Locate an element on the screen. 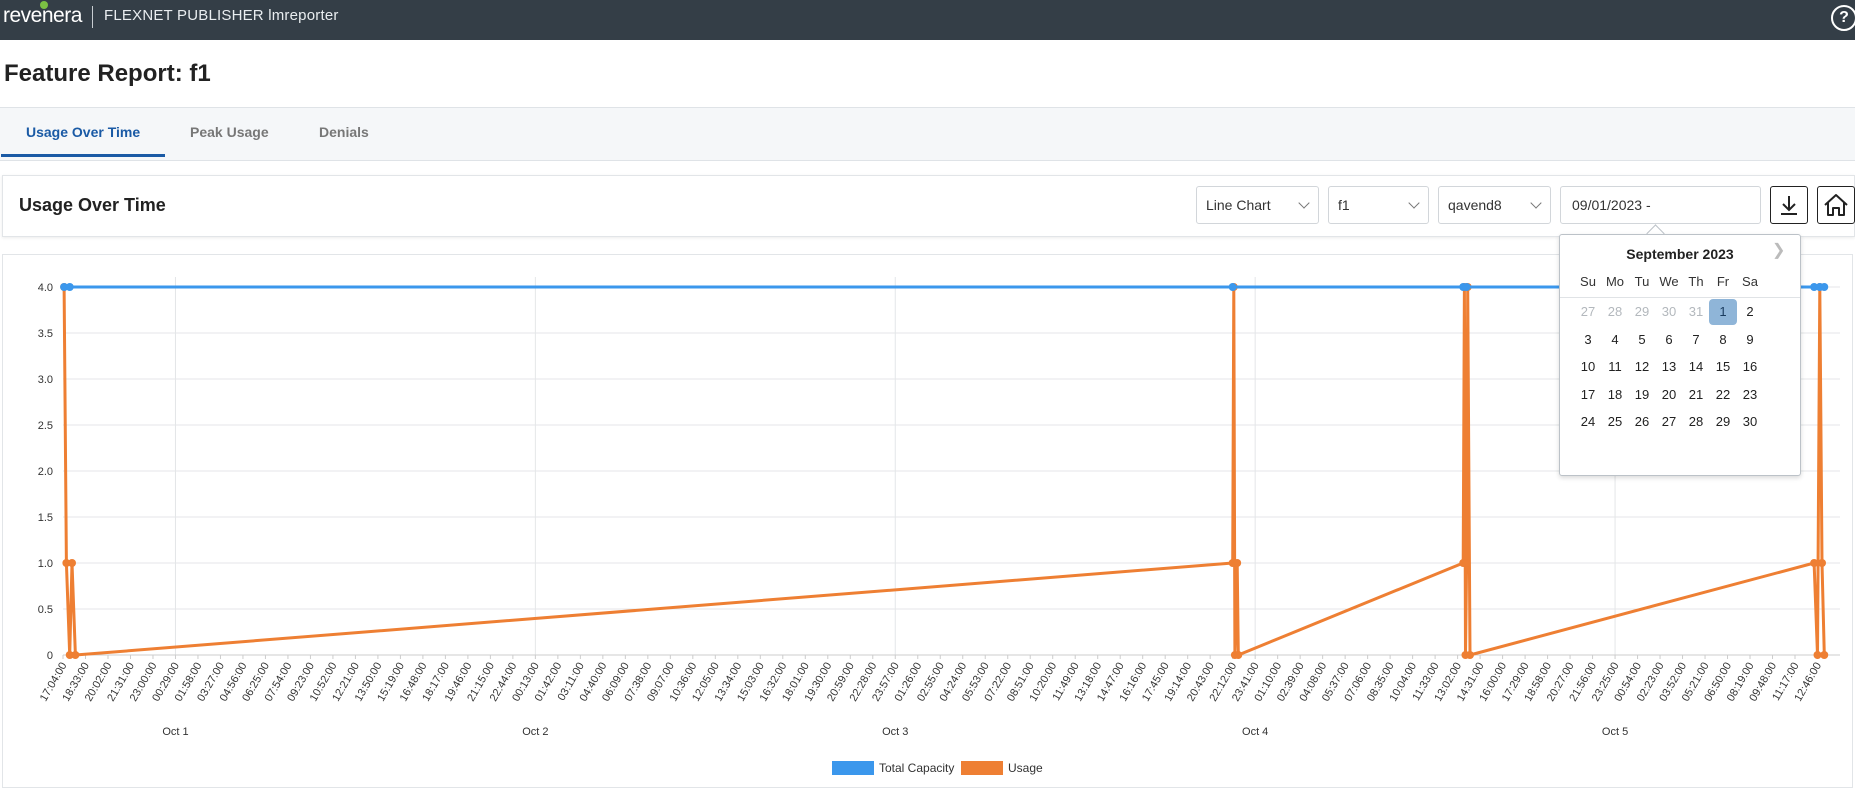 The image size is (1855, 789). server-select: qavend8 is located at coordinates (1494, 205).